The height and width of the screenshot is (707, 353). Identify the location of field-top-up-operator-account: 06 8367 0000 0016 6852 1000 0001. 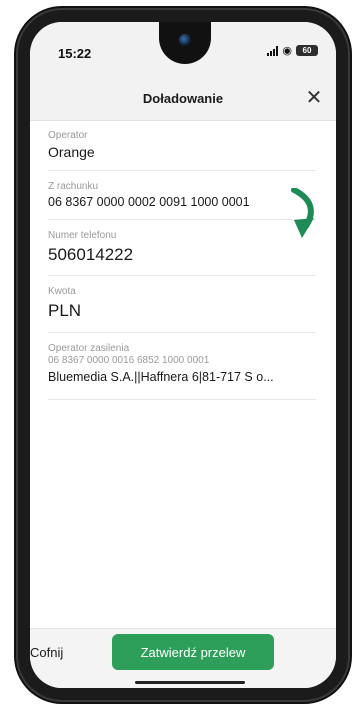
(129, 360).